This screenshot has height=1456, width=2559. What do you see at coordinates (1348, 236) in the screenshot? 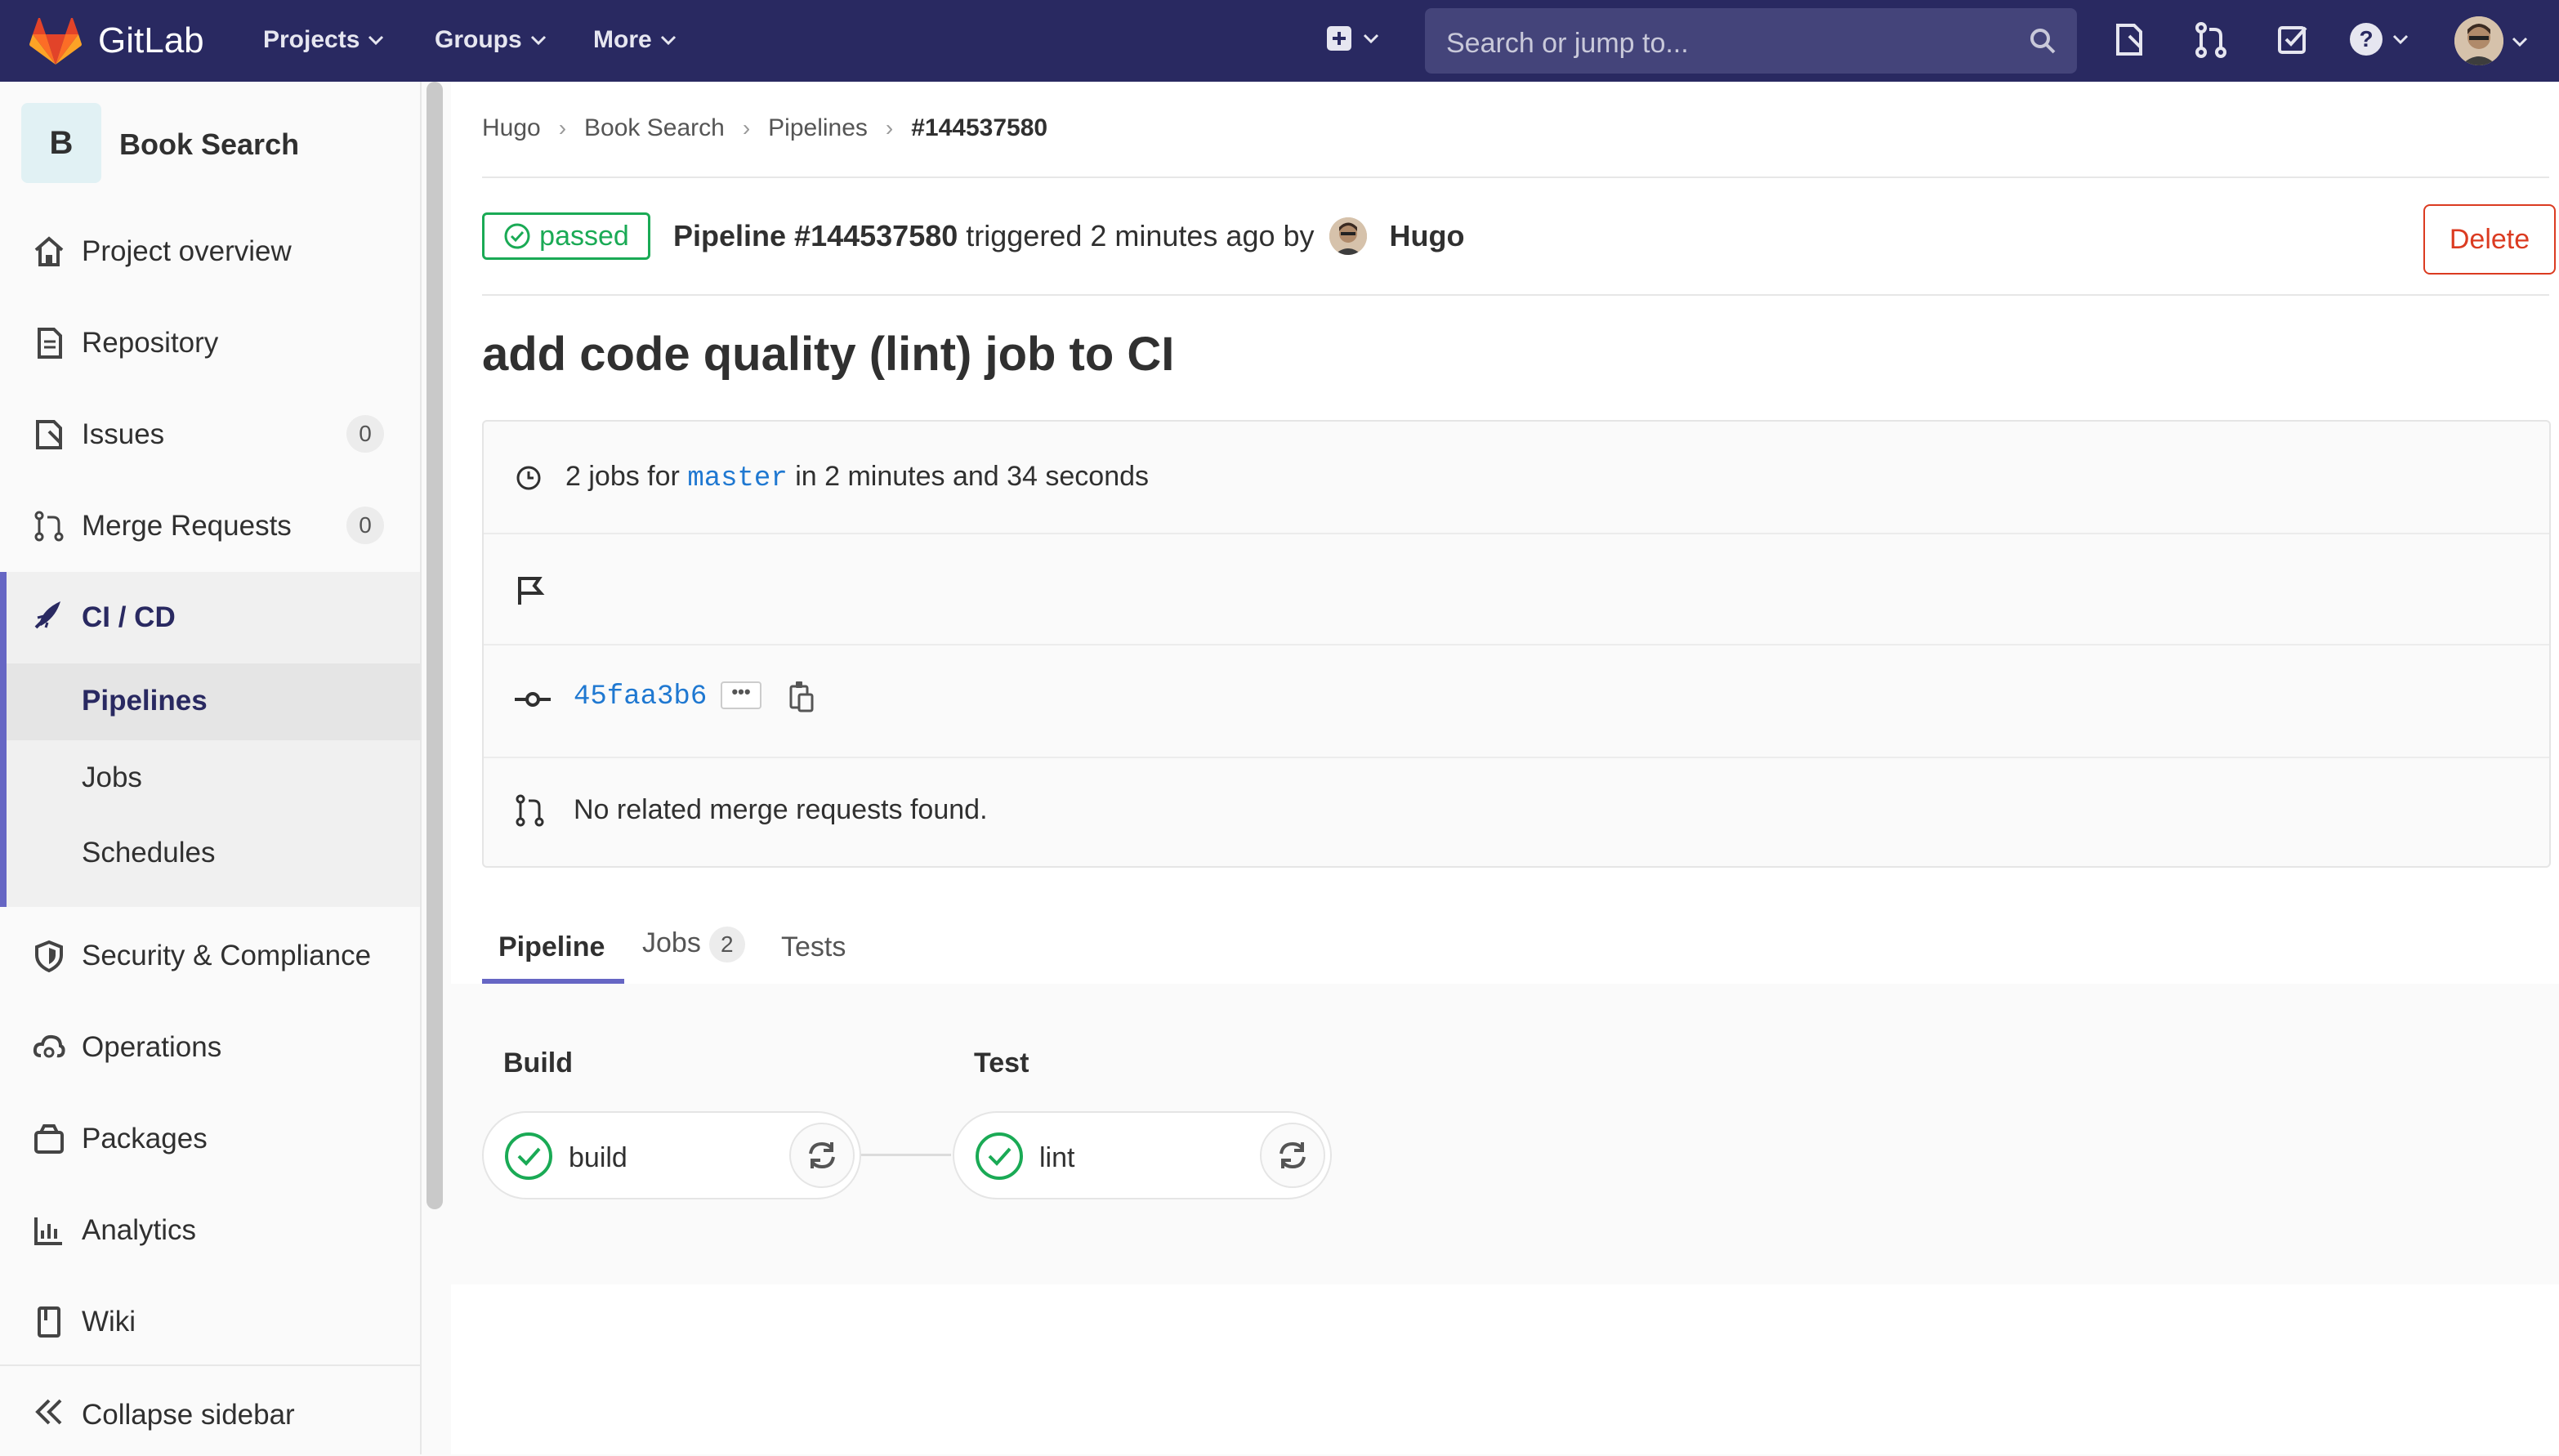
I see `author-avatar` at bounding box center [1348, 236].